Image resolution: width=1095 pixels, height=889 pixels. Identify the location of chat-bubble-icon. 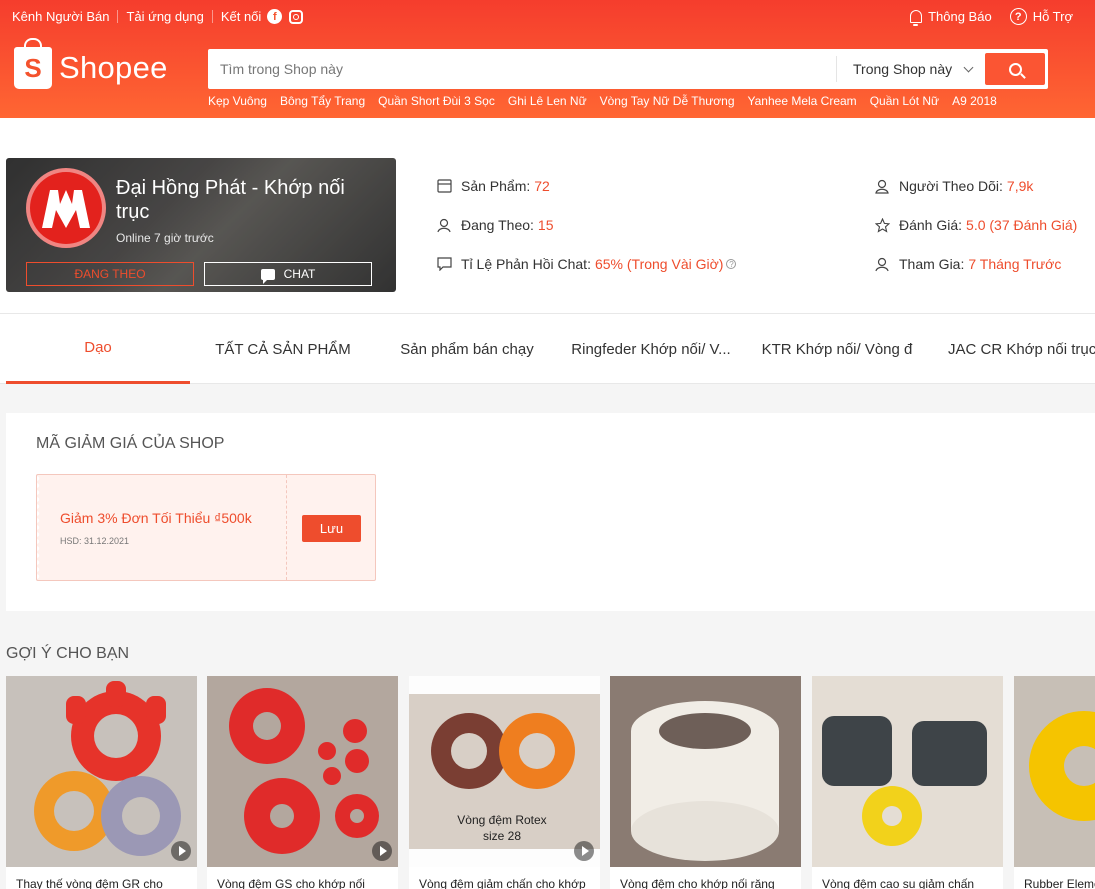
(444, 264).